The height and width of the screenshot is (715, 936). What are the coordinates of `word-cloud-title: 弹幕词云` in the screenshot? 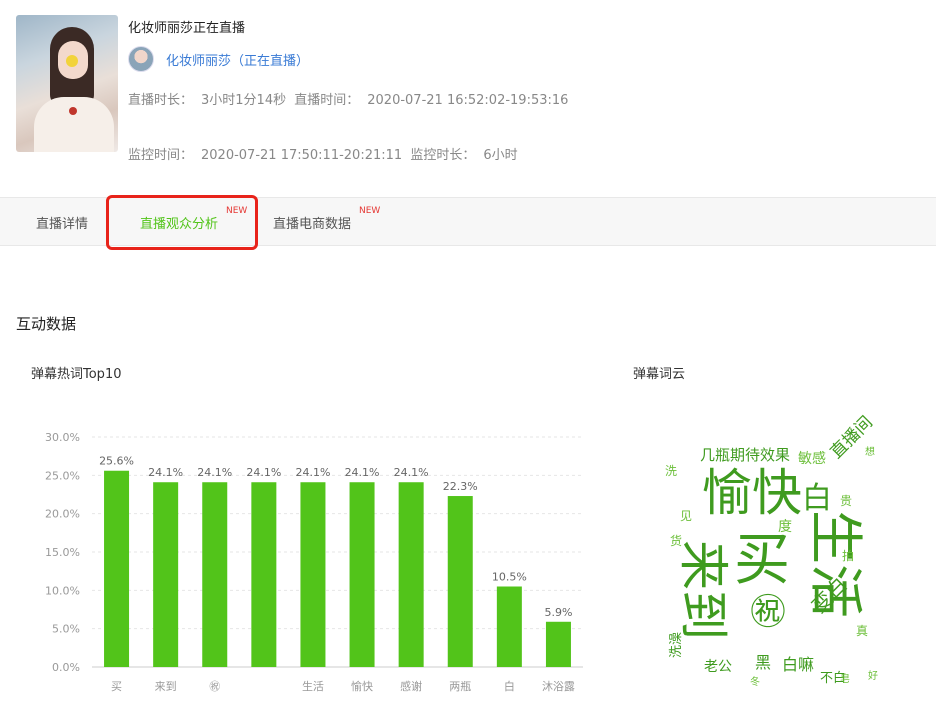 It's located at (659, 374).